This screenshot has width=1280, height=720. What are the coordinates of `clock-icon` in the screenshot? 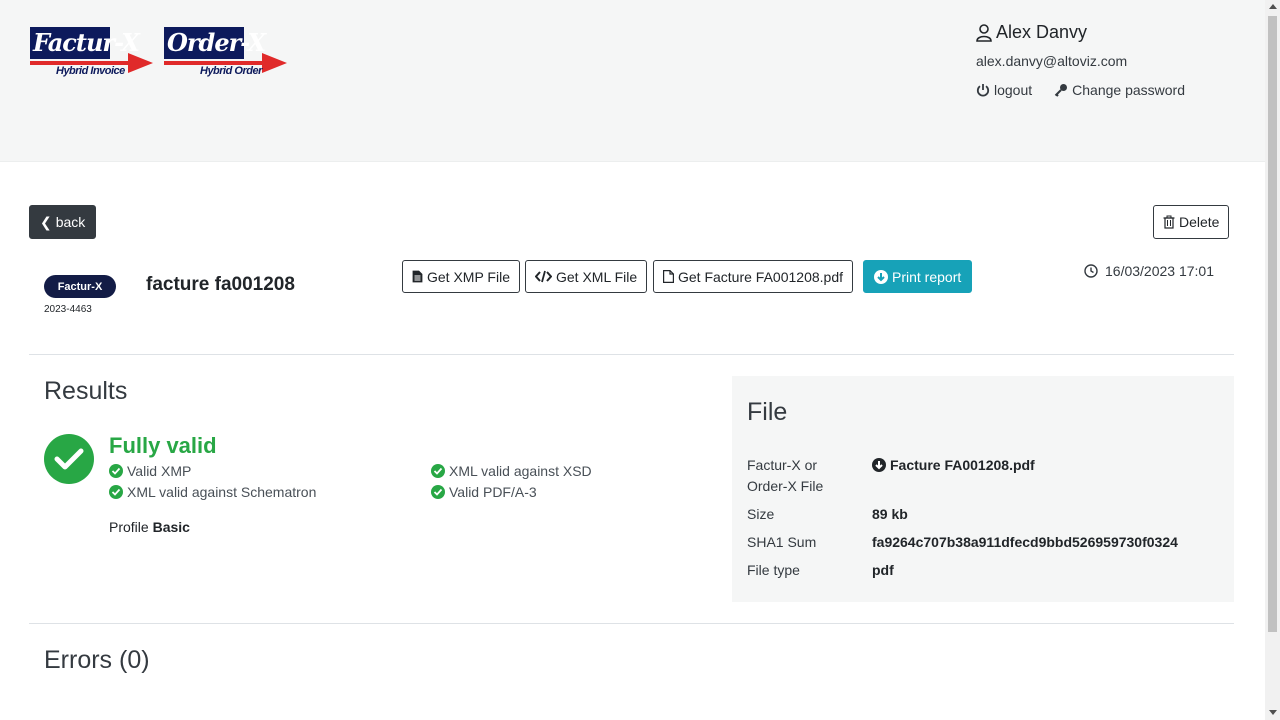 It's located at (1091, 271).